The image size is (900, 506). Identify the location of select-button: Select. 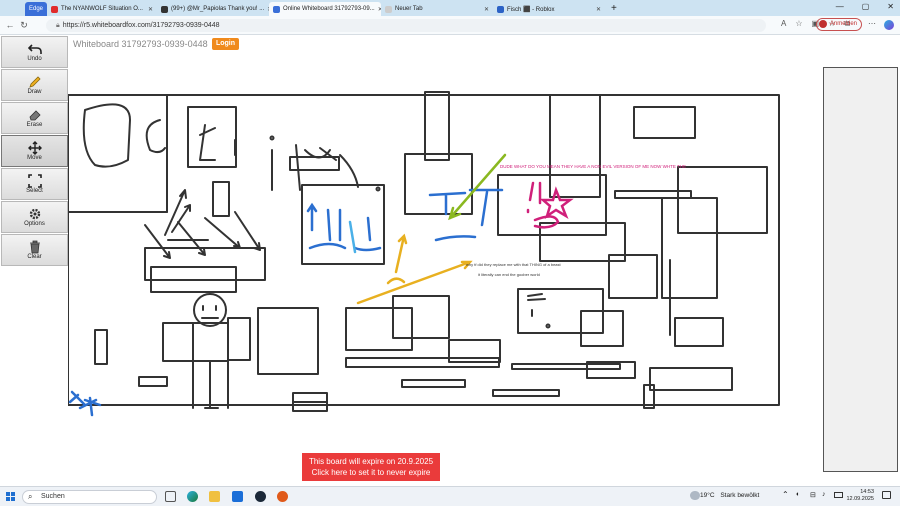
(34, 184).